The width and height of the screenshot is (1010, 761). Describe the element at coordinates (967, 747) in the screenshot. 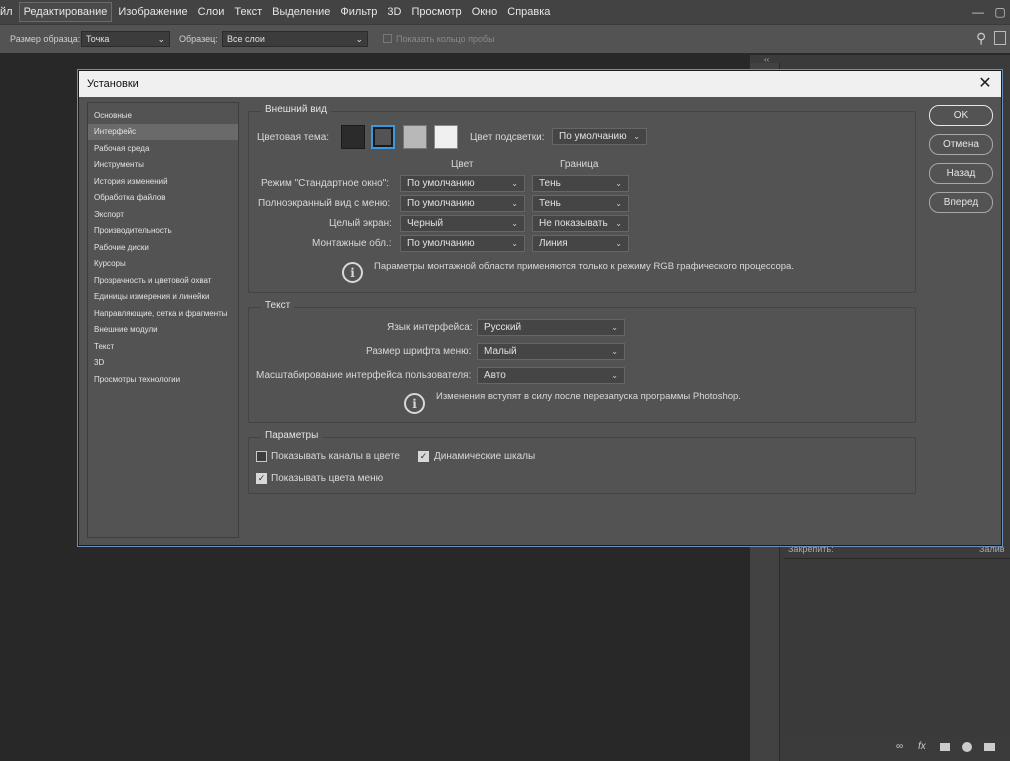

I see `adjustment-icon` at that location.